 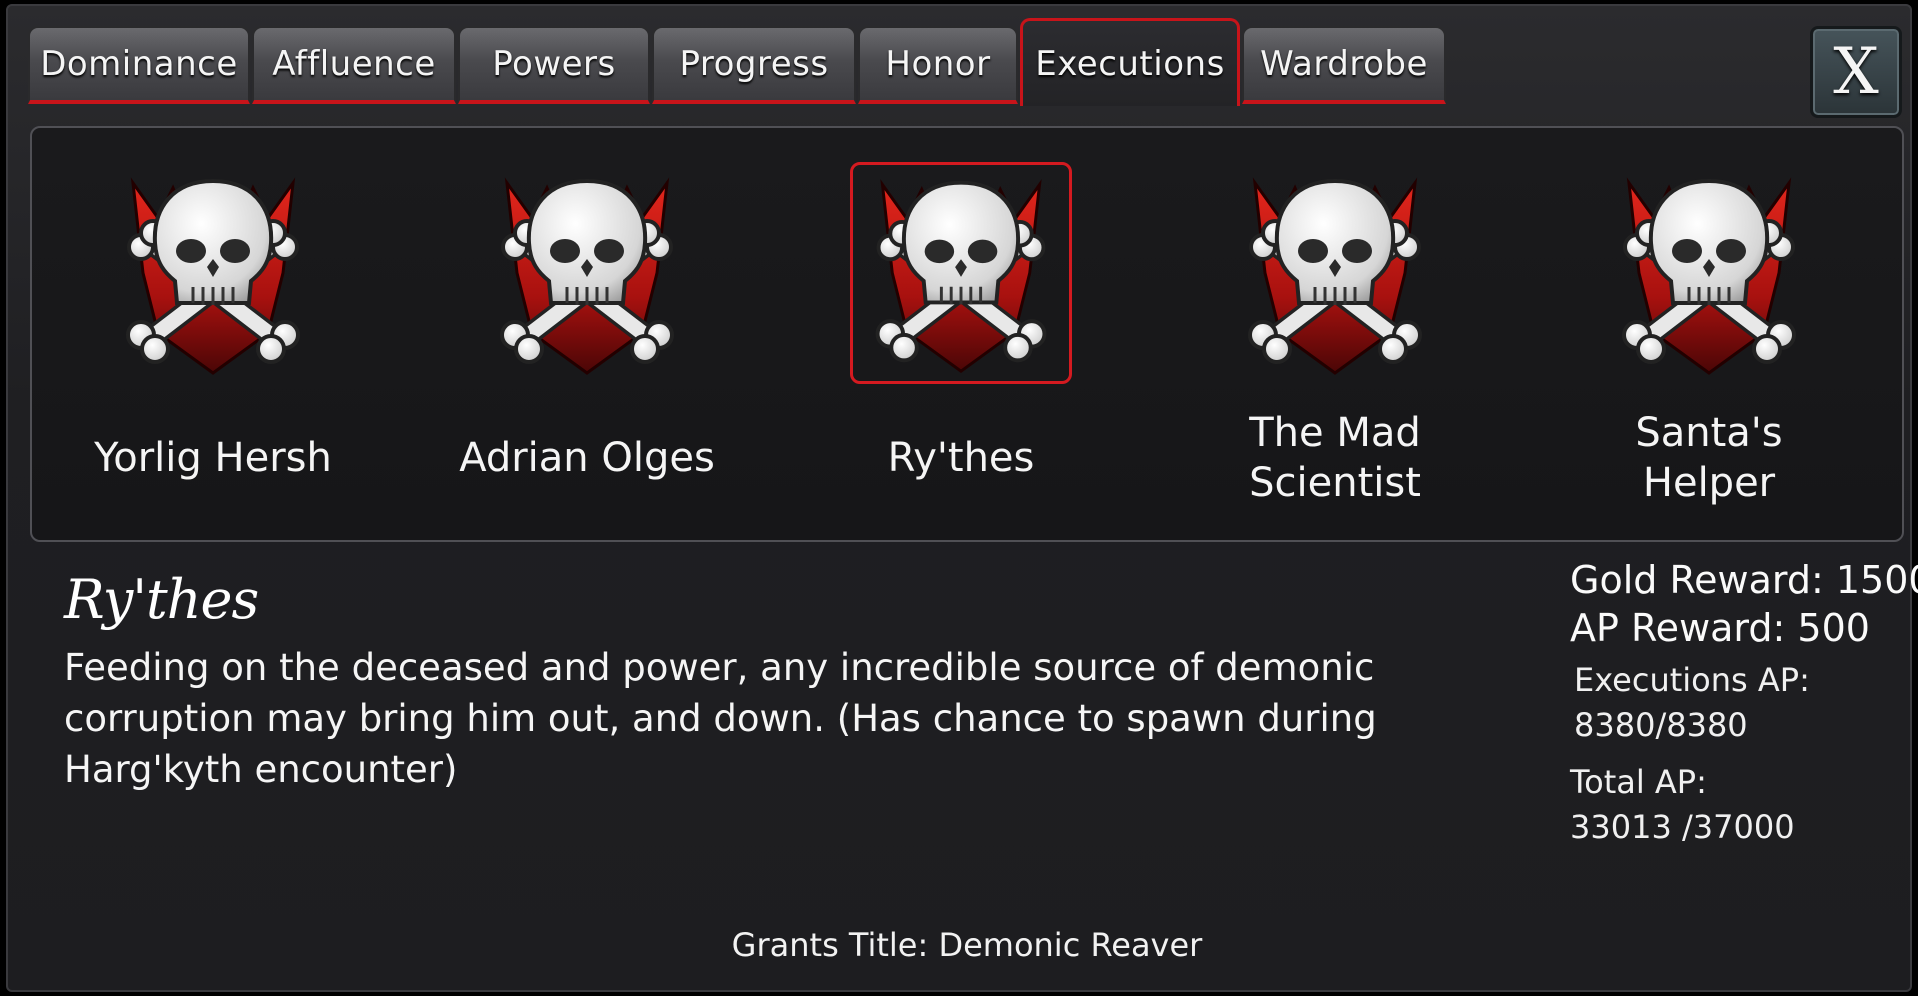 What do you see at coordinates (1709, 458) in the screenshot?
I see `execution-item-label: Santa's Helper` at bounding box center [1709, 458].